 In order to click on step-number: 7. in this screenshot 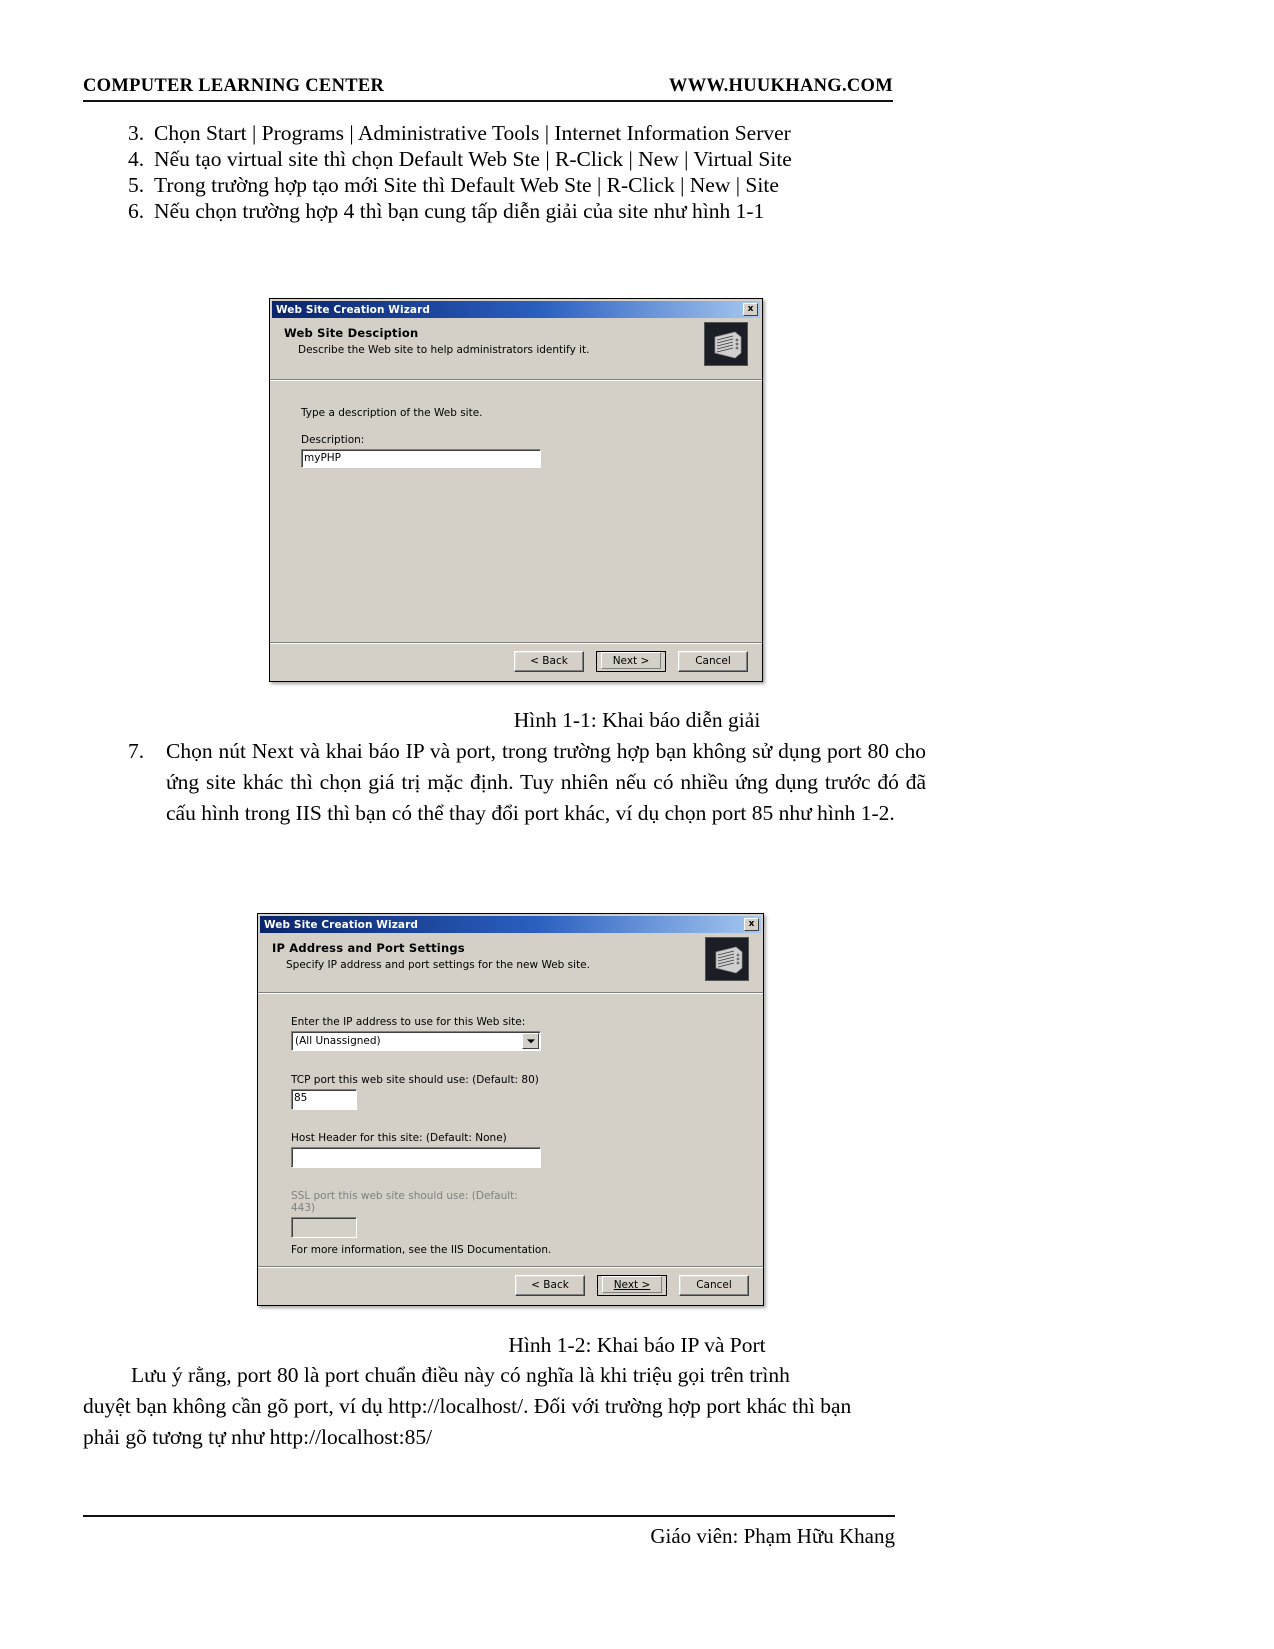, I will do `click(136, 751)`.